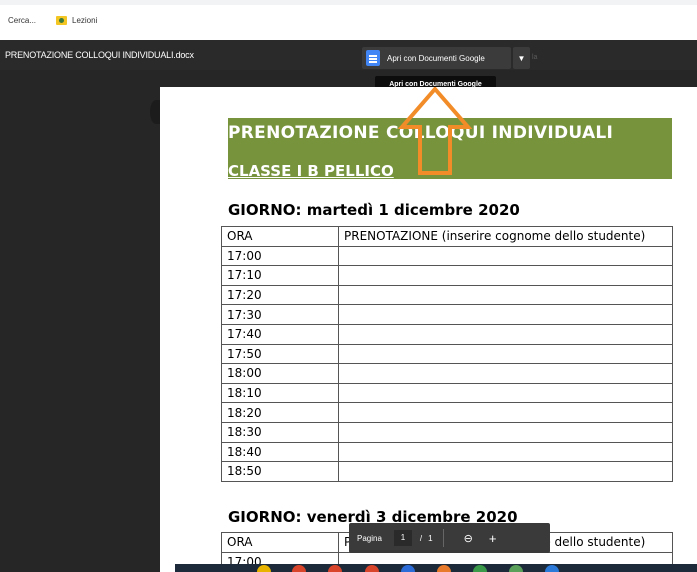  I want to click on table-row: 18:10, so click(447, 393).